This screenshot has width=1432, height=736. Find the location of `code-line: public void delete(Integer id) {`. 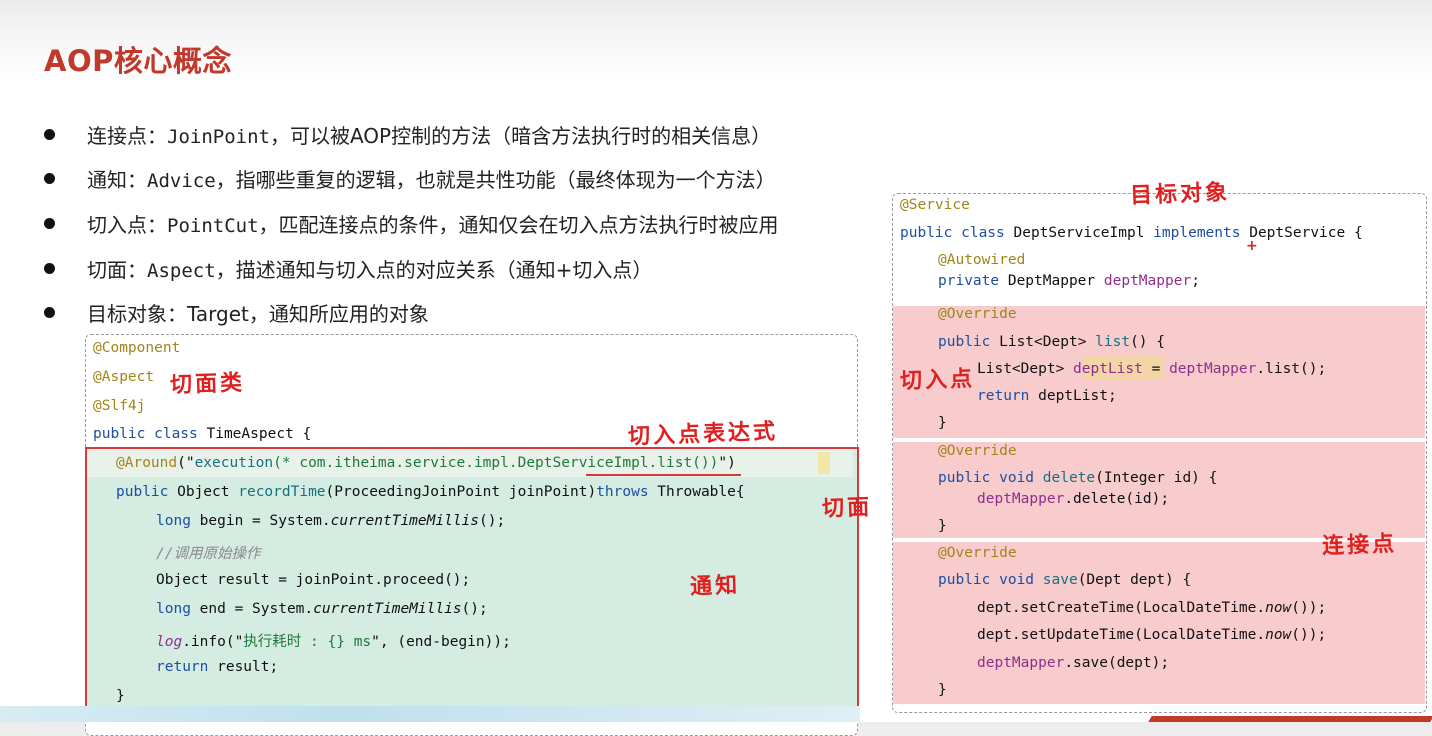

code-line: public void delete(Integer id) { is located at coordinates (1078, 478).